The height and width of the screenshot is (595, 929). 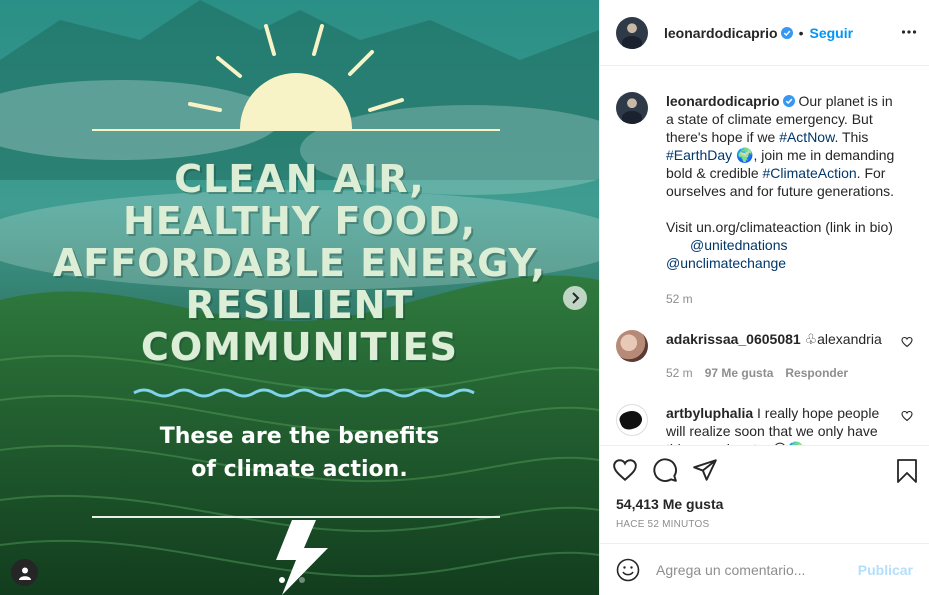 What do you see at coordinates (885, 570) in the screenshot?
I see `post-comment-button: Publicar` at bounding box center [885, 570].